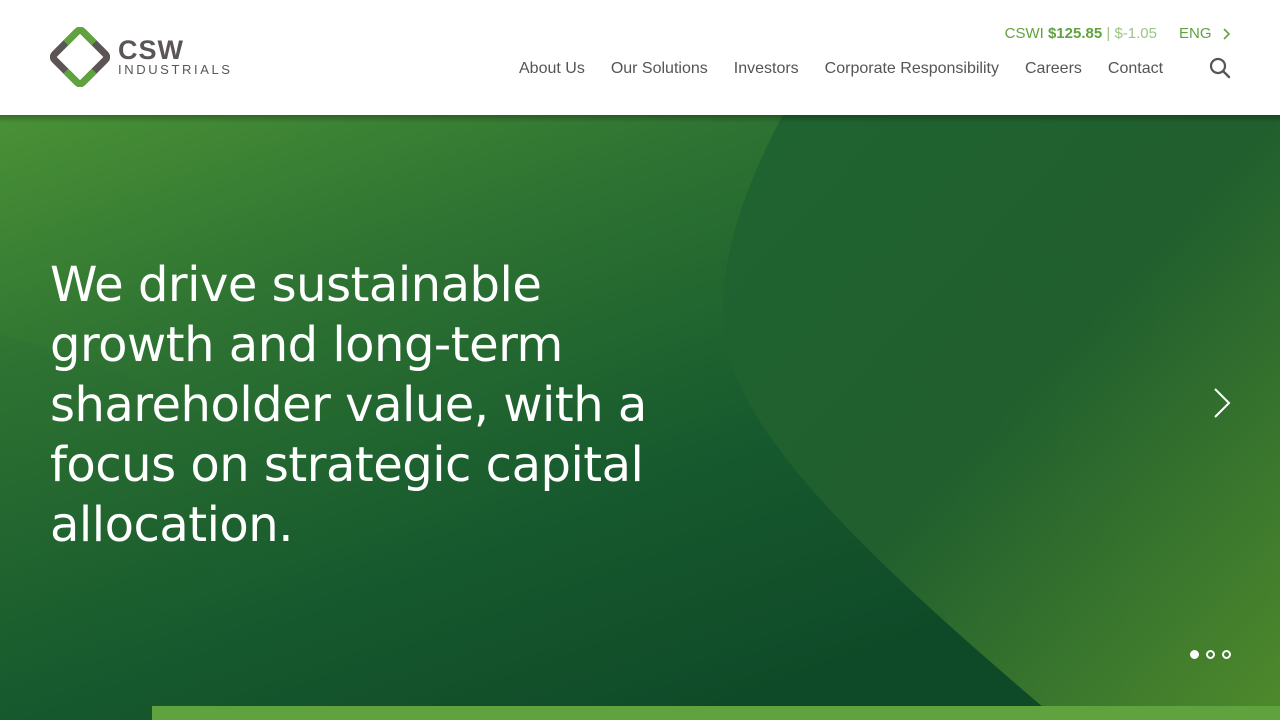  What do you see at coordinates (1135, 33) in the screenshot?
I see `ticker-change: $-1.05` at bounding box center [1135, 33].